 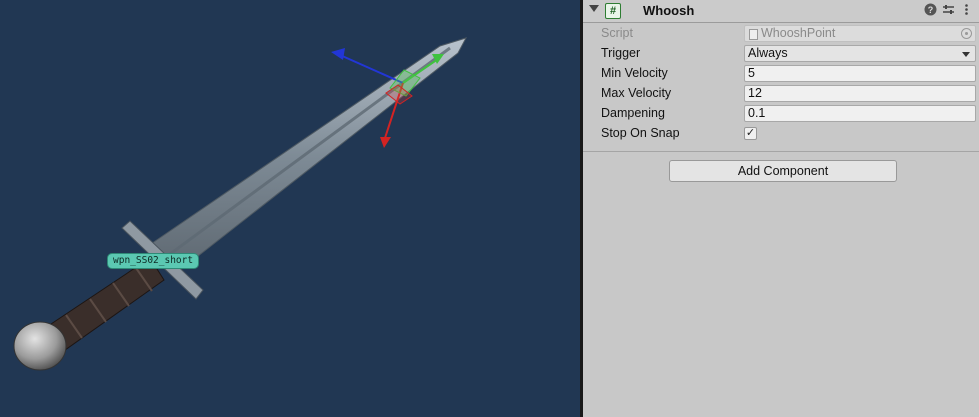 What do you see at coordinates (798, 33) in the screenshot?
I see `script-value: WhooshPoint` at bounding box center [798, 33].